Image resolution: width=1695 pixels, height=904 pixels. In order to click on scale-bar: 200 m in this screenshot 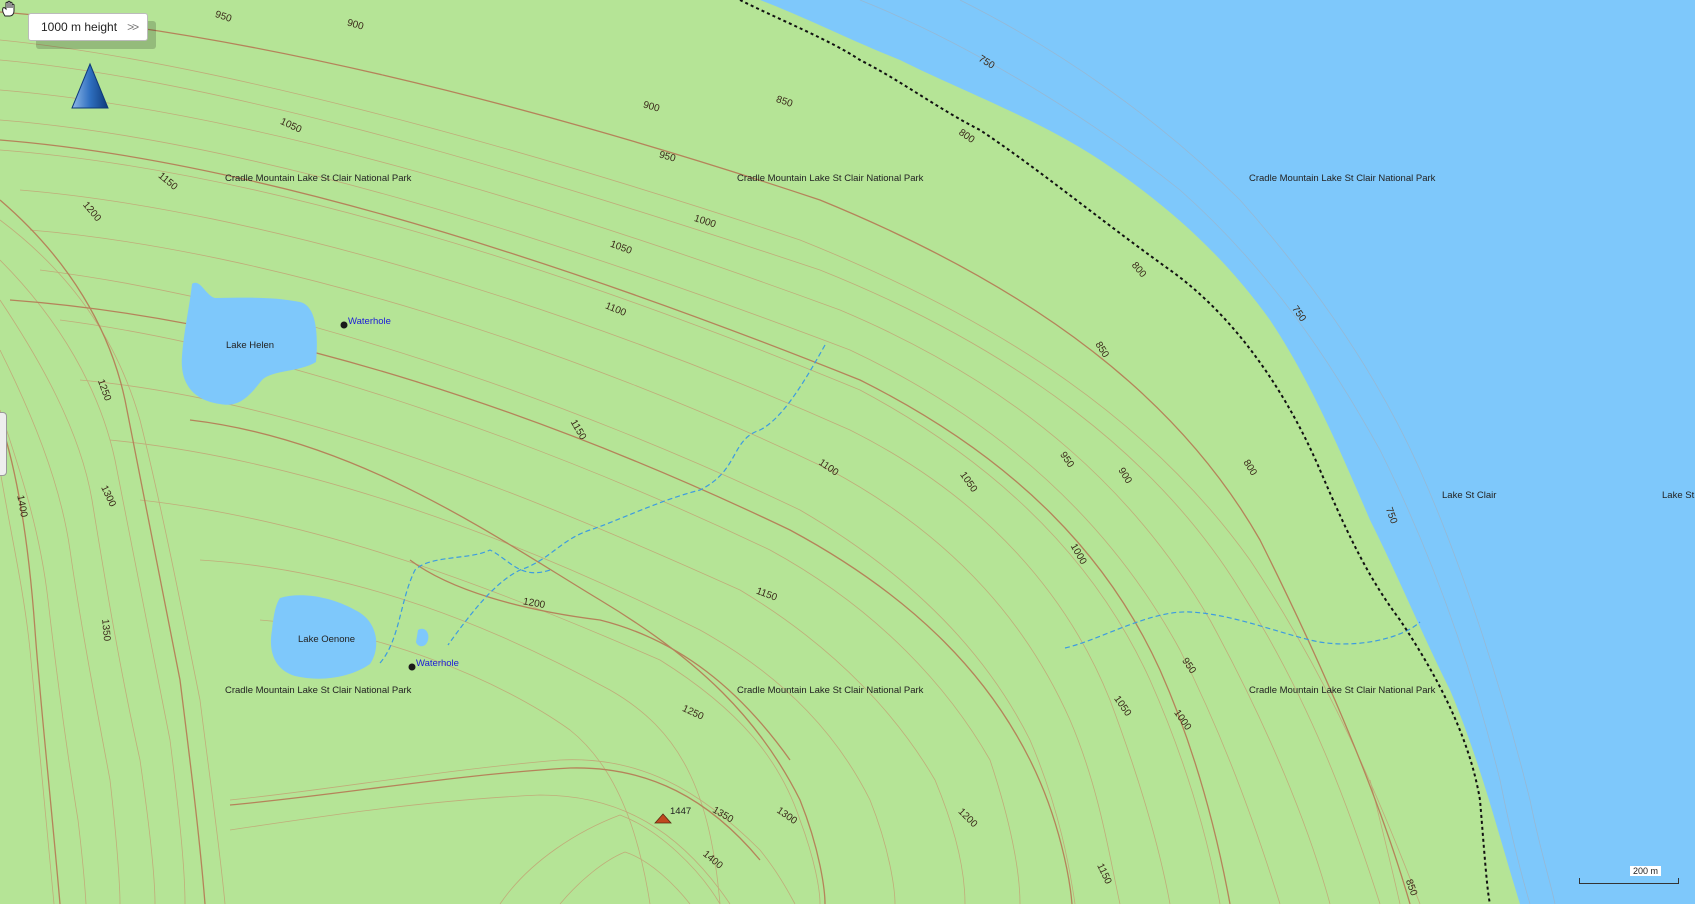, I will do `click(1629, 875)`.